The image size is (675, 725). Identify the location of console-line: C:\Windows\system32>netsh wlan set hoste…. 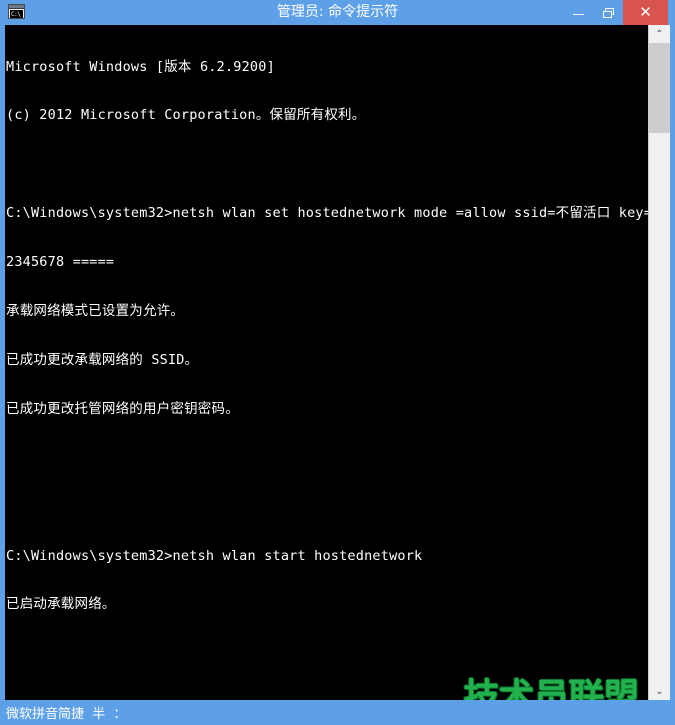
(333, 213).